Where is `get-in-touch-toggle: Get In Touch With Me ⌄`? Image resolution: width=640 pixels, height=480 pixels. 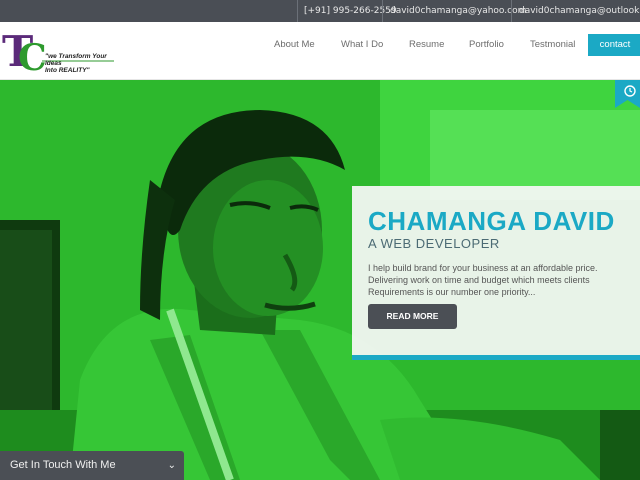 get-in-touch-toggle: Get In Touch With Me ⌄ is located at coordinates (92, 465).